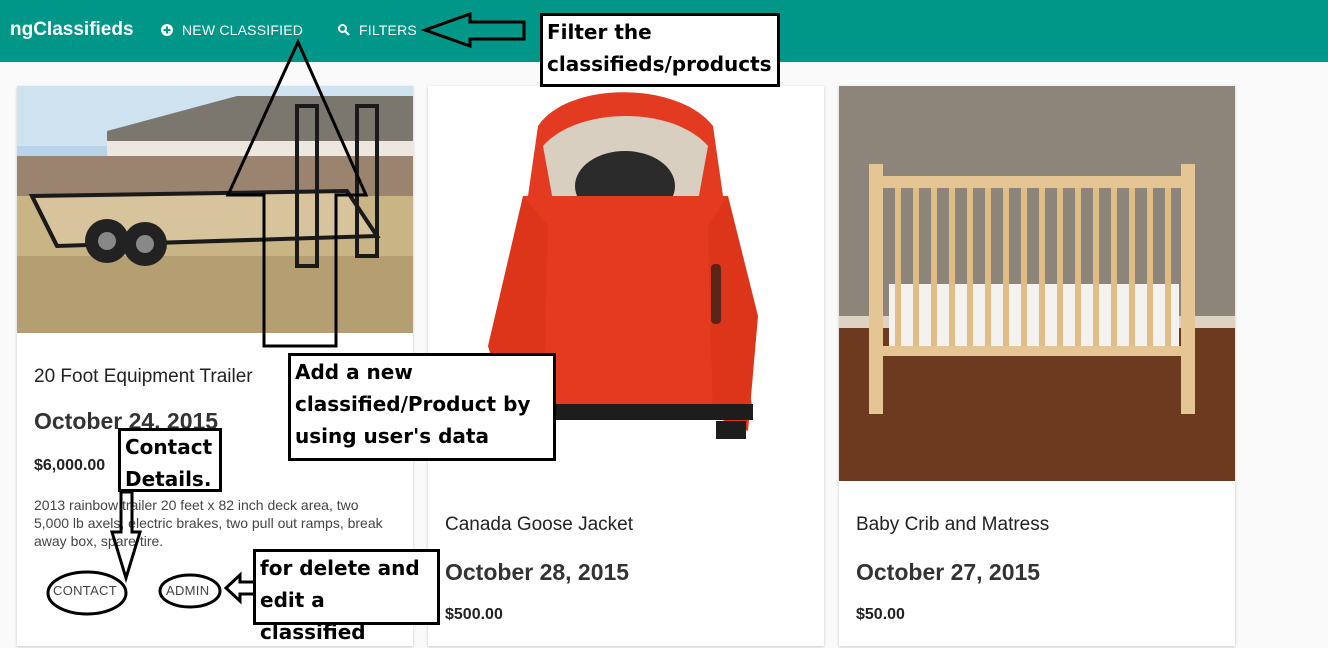 Image resolution: width=1328 pixels, height=648 pixels. What do you see at coordinates (187, 590) in the screenshot?
I see `admin-button: ADMIN` at bounding box center [187, 590].